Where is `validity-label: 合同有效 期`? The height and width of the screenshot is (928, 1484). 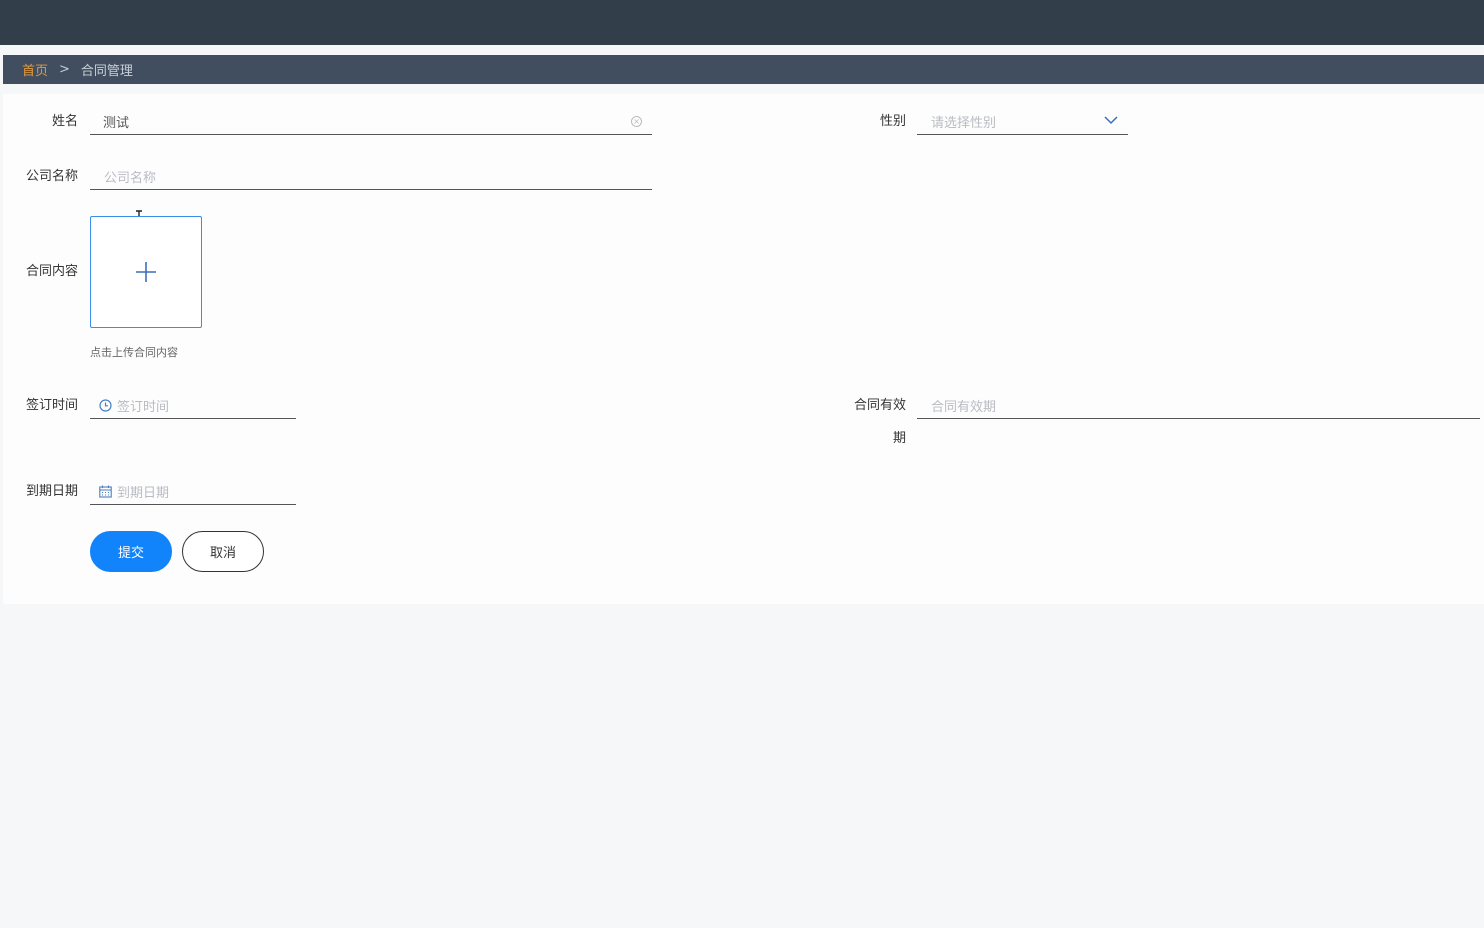
validity-label: 合同有效 期 is located at coordinates (877, 422).